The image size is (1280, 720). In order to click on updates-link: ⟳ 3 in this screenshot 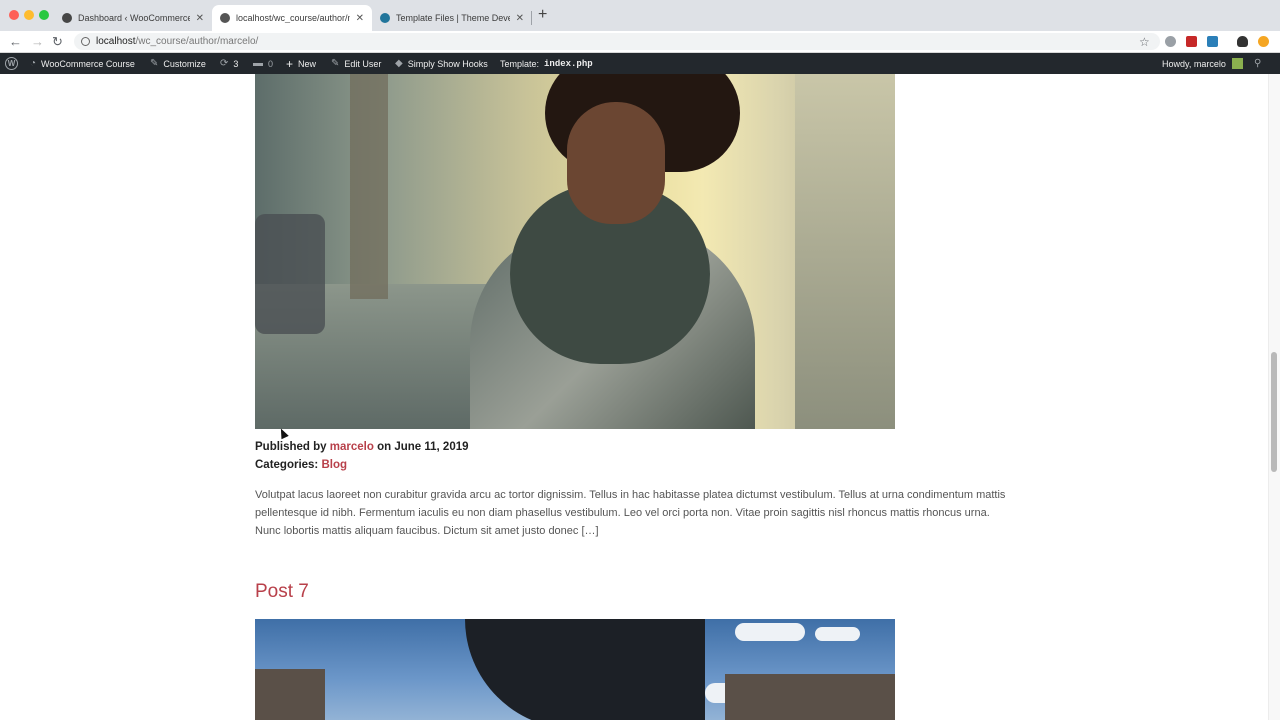, I will do `click(229, 63)`.